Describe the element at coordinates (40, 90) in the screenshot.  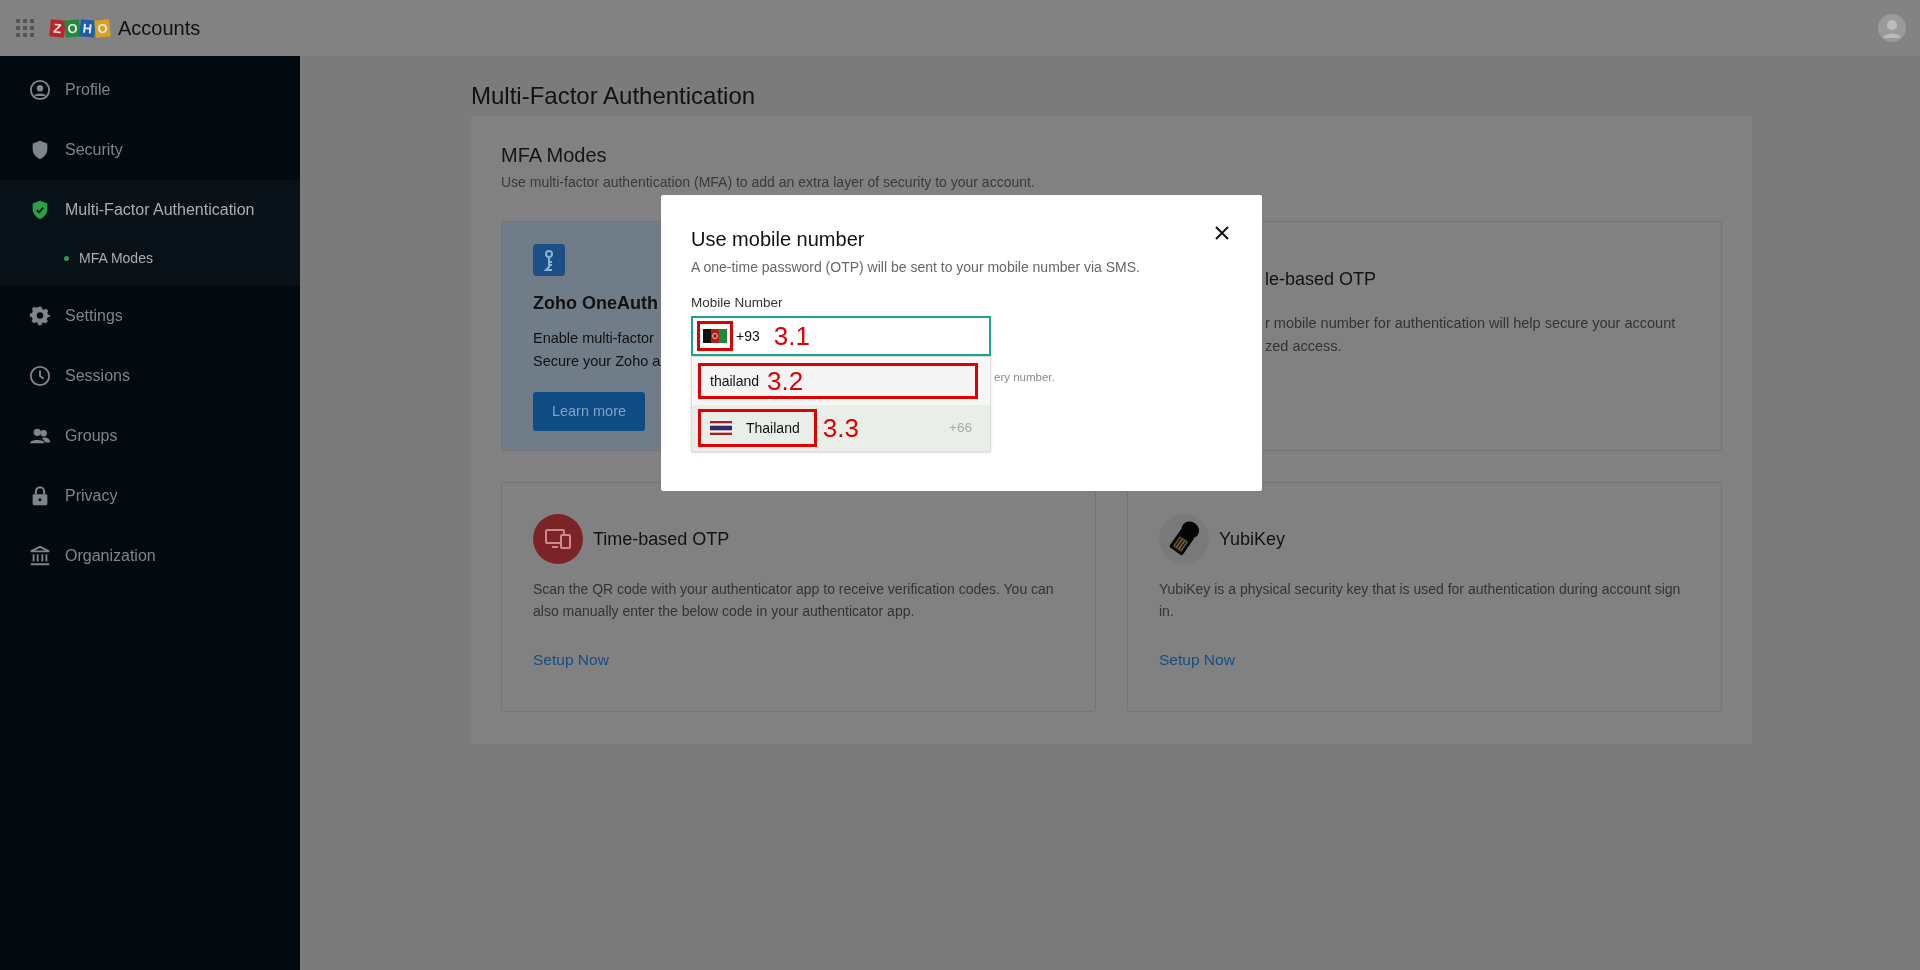
I see `profile-icon` at that location.